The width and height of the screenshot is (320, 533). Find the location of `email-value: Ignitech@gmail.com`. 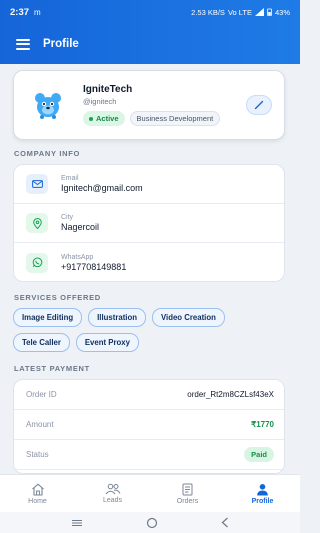

email-value: Ignitech@gmail.com is located at coordinates (102, 188).